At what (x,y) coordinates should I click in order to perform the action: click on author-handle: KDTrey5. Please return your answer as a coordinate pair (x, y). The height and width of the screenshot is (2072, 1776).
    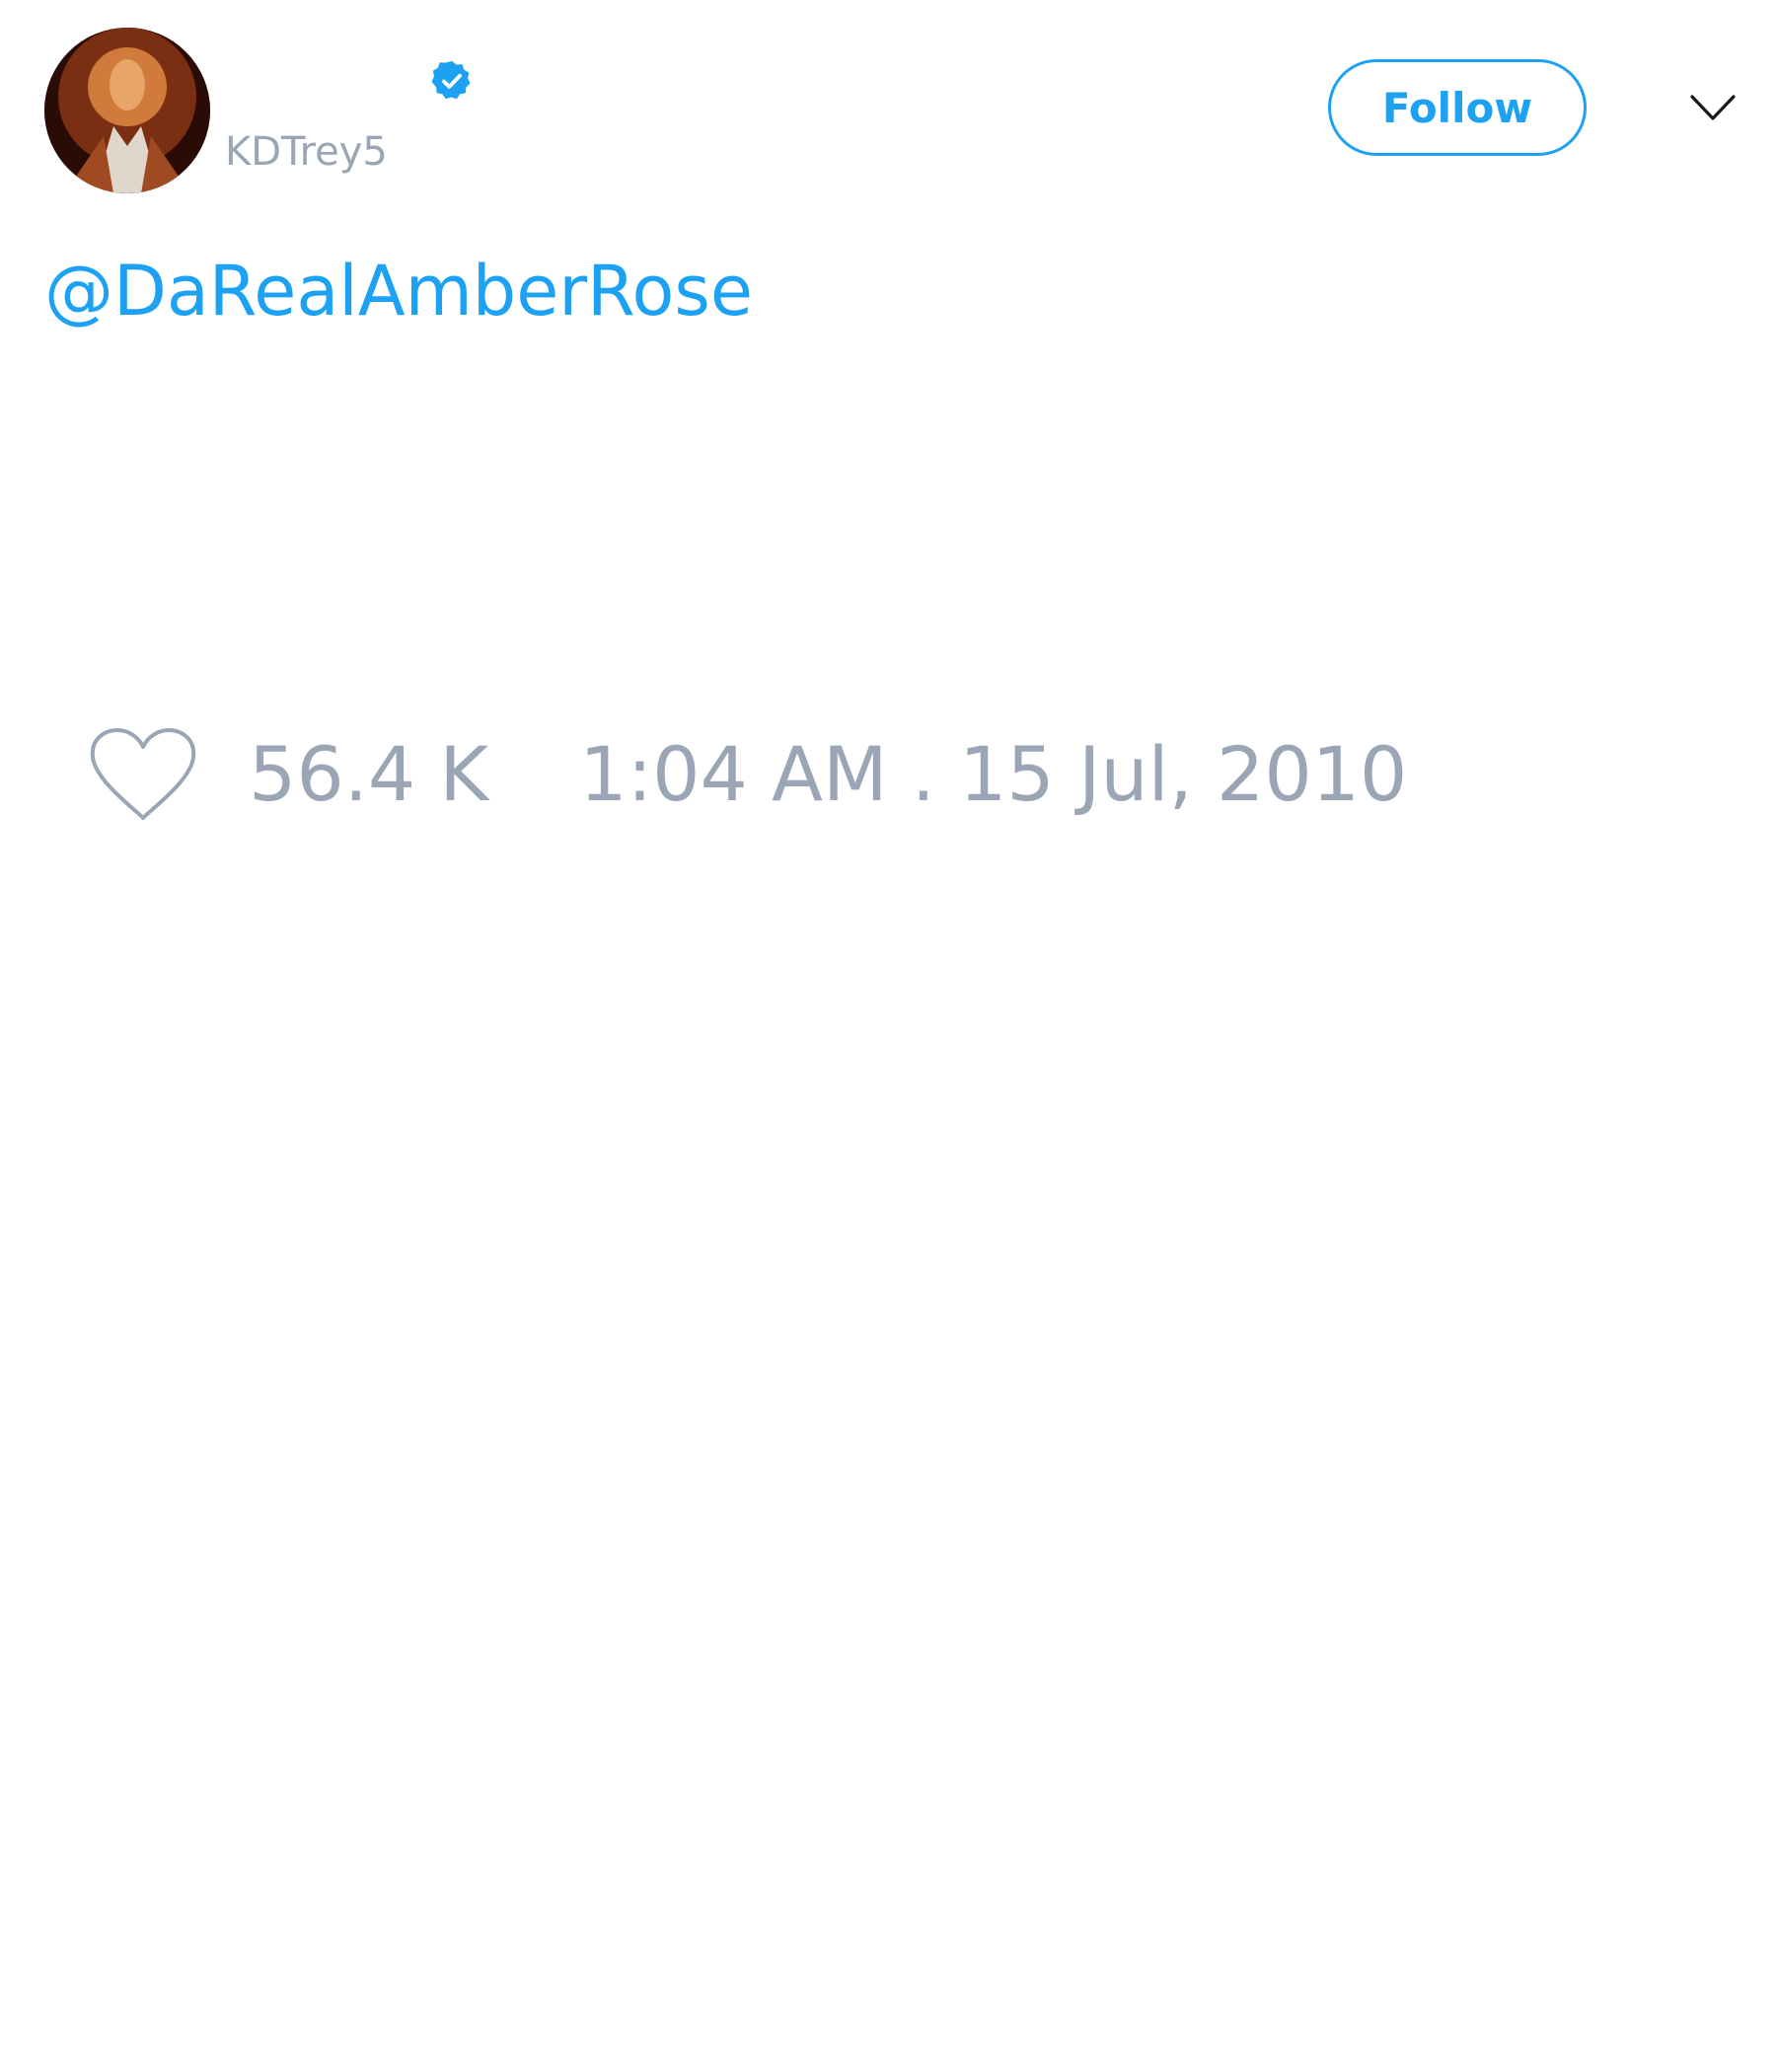
    Looking at the image, I should click on (307, 152).